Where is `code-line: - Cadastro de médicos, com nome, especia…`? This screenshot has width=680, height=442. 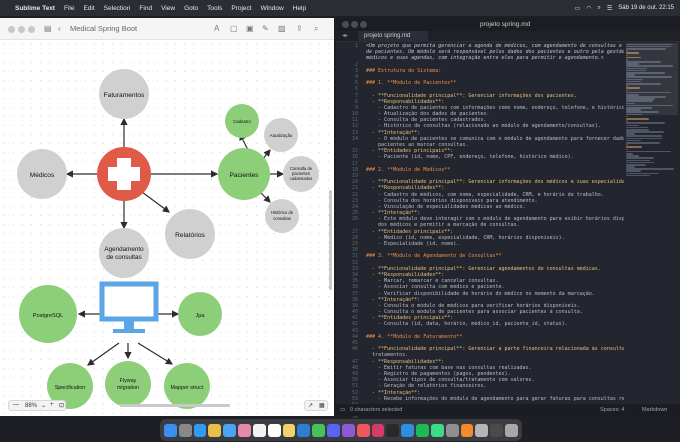 code-line: - Cadastro de médicos, com nome, especia… is located at coordinates (493, 195).